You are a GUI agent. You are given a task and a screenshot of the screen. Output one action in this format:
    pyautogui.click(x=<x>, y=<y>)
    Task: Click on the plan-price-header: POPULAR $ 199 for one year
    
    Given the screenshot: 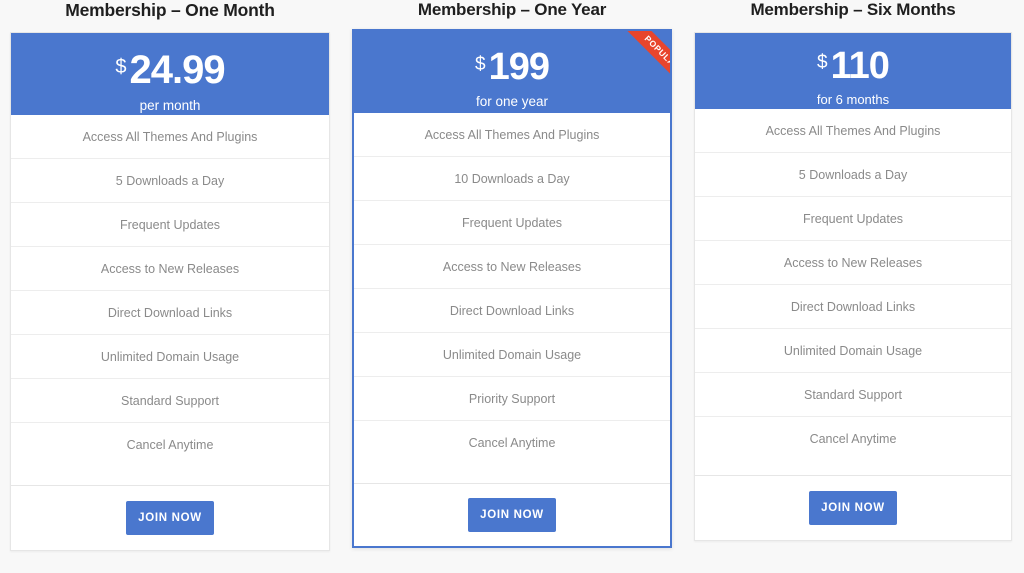 What is the action you would take?
    pyautogui.click(x=512, y=72)
    